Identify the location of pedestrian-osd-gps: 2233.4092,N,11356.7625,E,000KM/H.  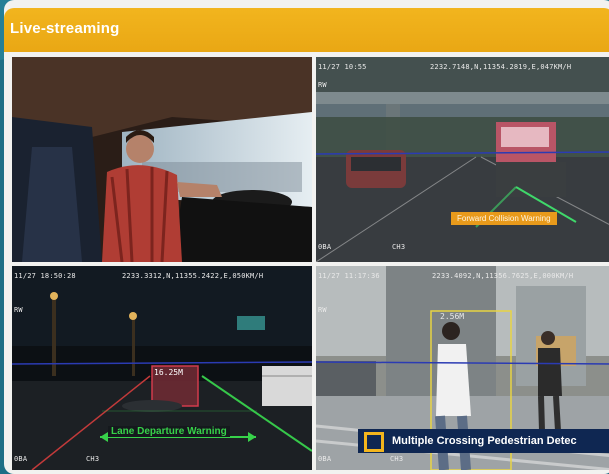
(503, 276).